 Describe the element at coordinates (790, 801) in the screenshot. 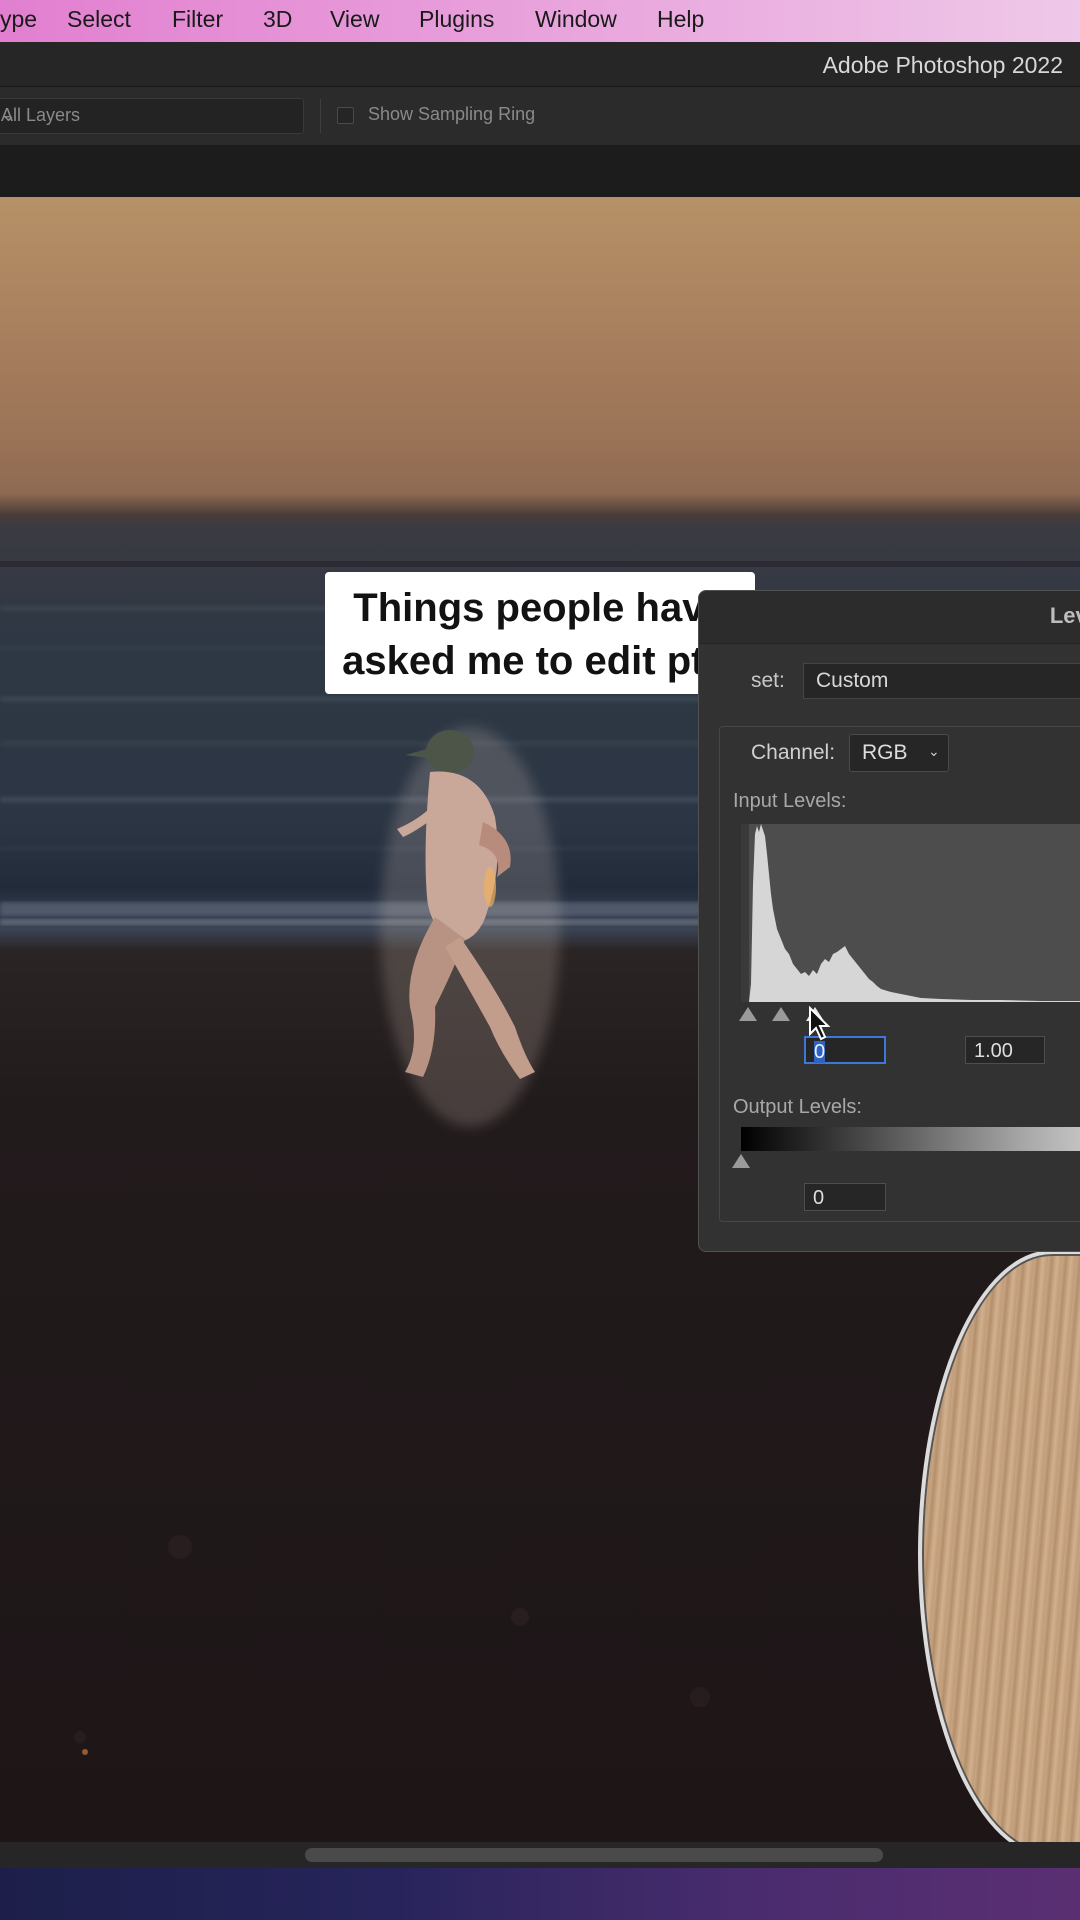

I see `input-levels-label: Input Levels:` at that location.